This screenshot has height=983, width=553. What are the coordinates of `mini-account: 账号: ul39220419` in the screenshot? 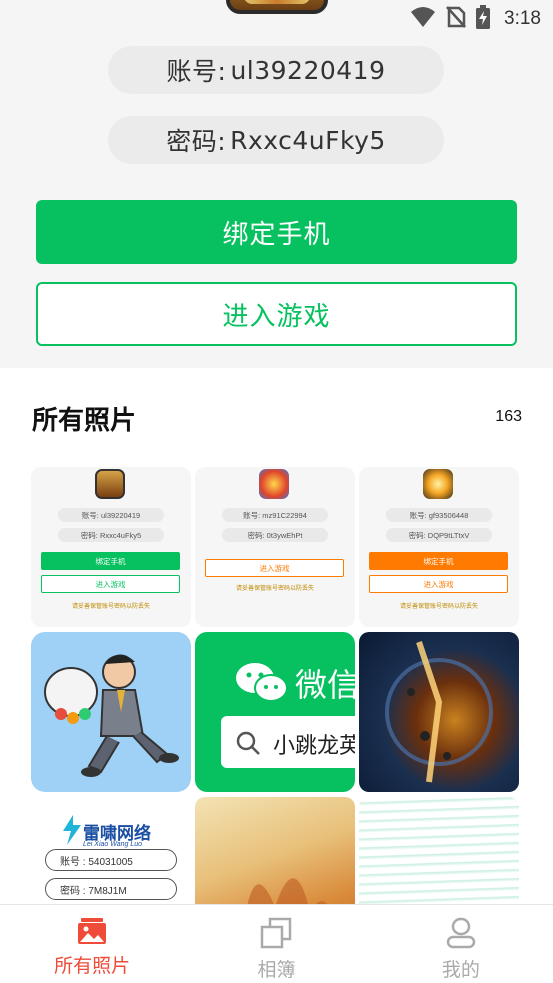 It's located at (111, 515).